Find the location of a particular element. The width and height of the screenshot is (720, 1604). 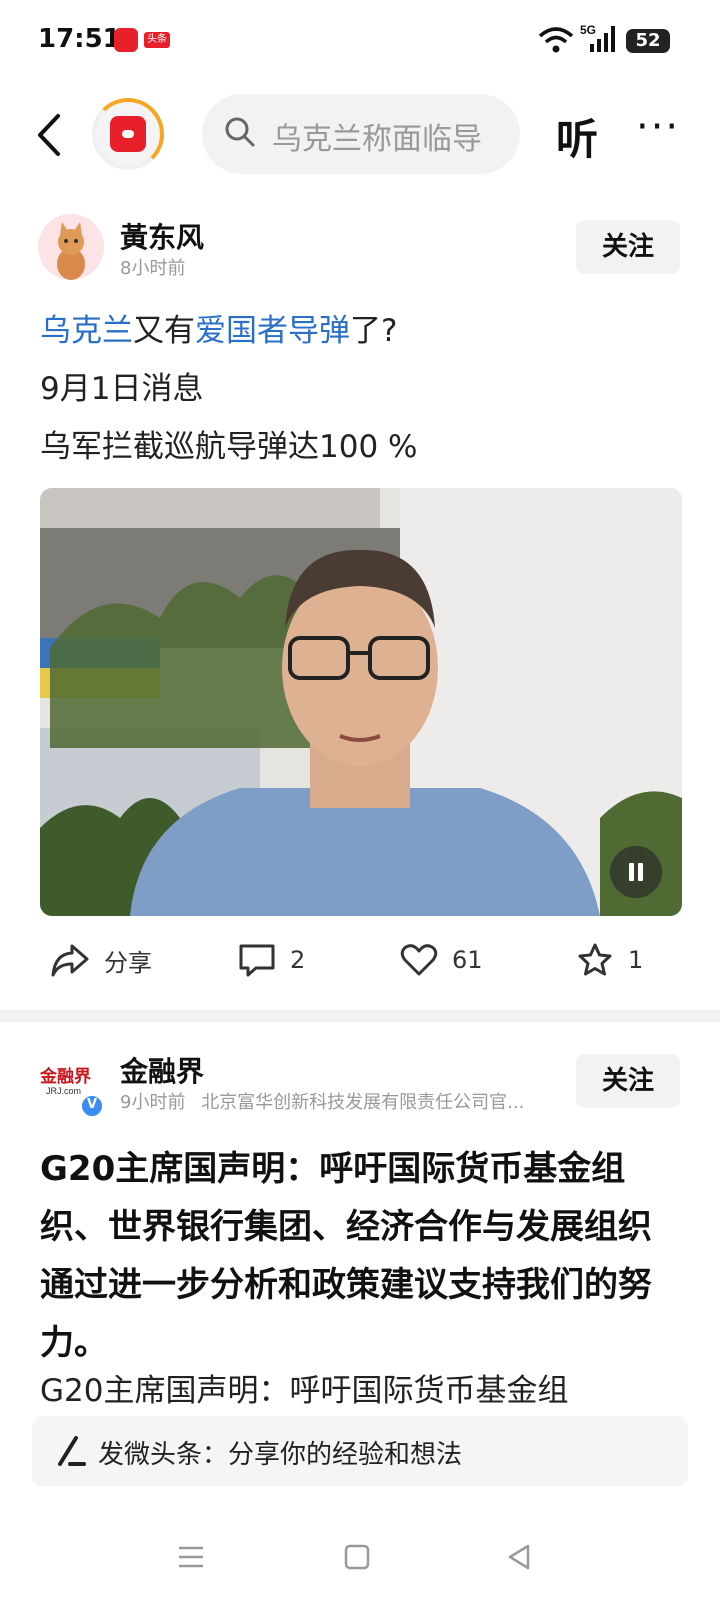

post1-author-row: 黃东风 8小时前 关注 is located at coordinates (360, 254).